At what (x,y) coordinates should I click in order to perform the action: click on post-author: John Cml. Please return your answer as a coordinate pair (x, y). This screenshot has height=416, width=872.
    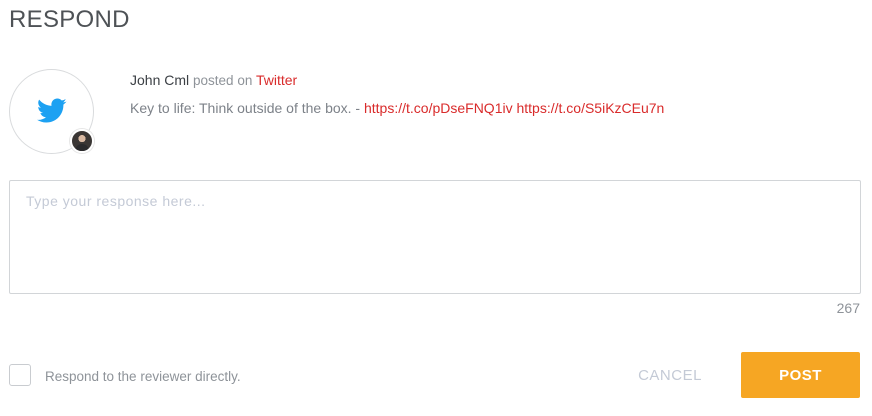
    Looking at the image, I should click on (160, 80).